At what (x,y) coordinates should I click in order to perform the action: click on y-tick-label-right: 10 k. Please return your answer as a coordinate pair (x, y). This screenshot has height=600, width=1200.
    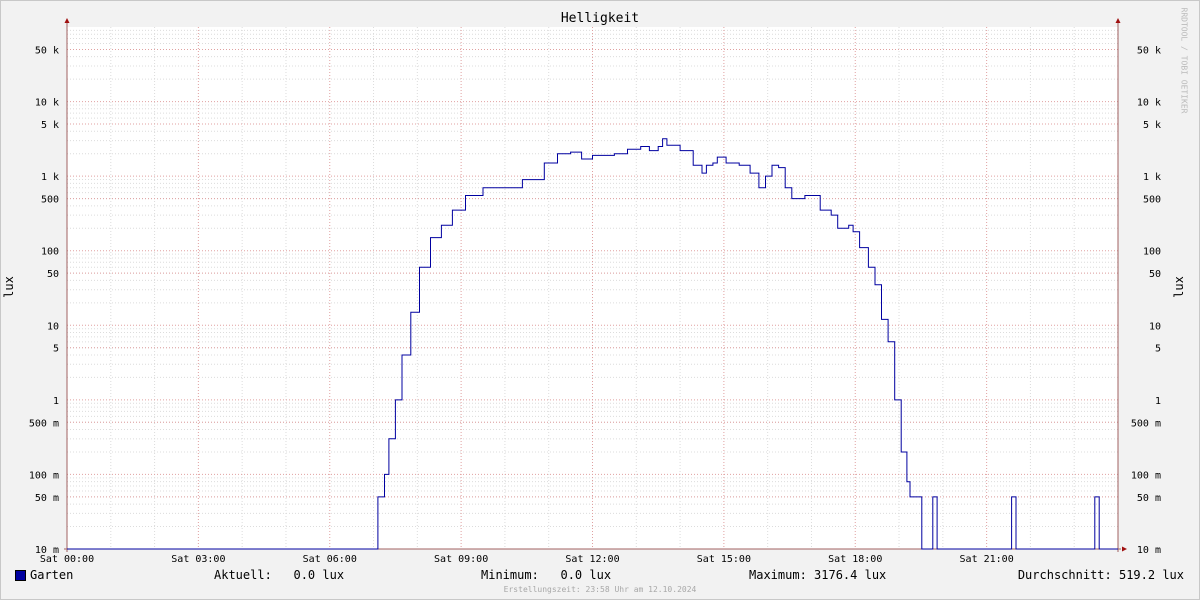
    Looking at the image, I should click on (1149, 103).